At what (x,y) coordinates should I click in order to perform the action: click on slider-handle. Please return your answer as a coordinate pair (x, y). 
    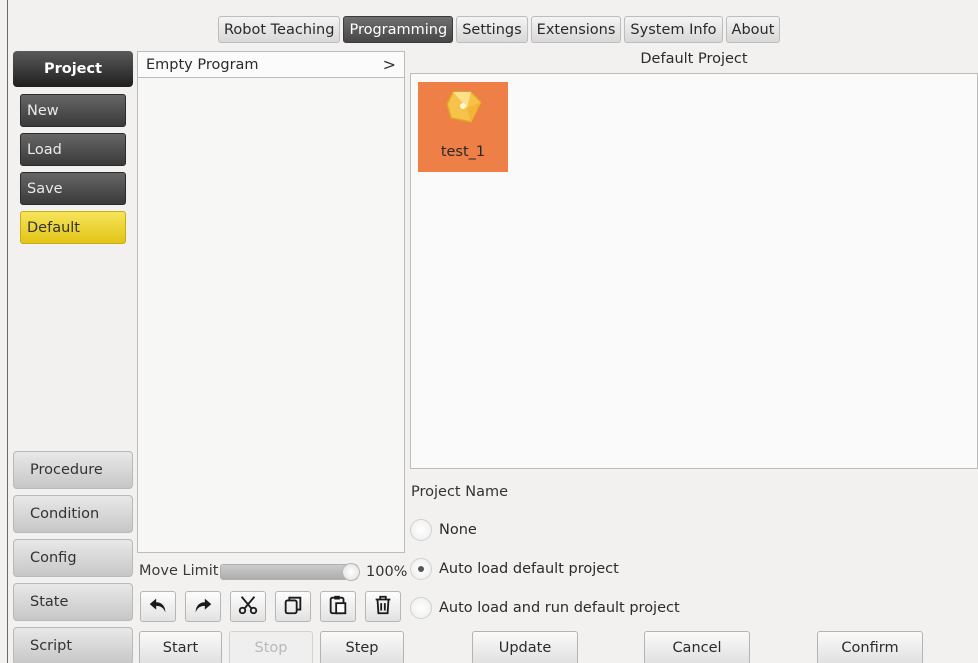
    Looking at the image, I should click on (351, 572).